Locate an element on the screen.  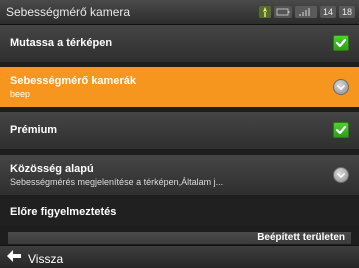
gps-icon is located at coordinates (264, 12).